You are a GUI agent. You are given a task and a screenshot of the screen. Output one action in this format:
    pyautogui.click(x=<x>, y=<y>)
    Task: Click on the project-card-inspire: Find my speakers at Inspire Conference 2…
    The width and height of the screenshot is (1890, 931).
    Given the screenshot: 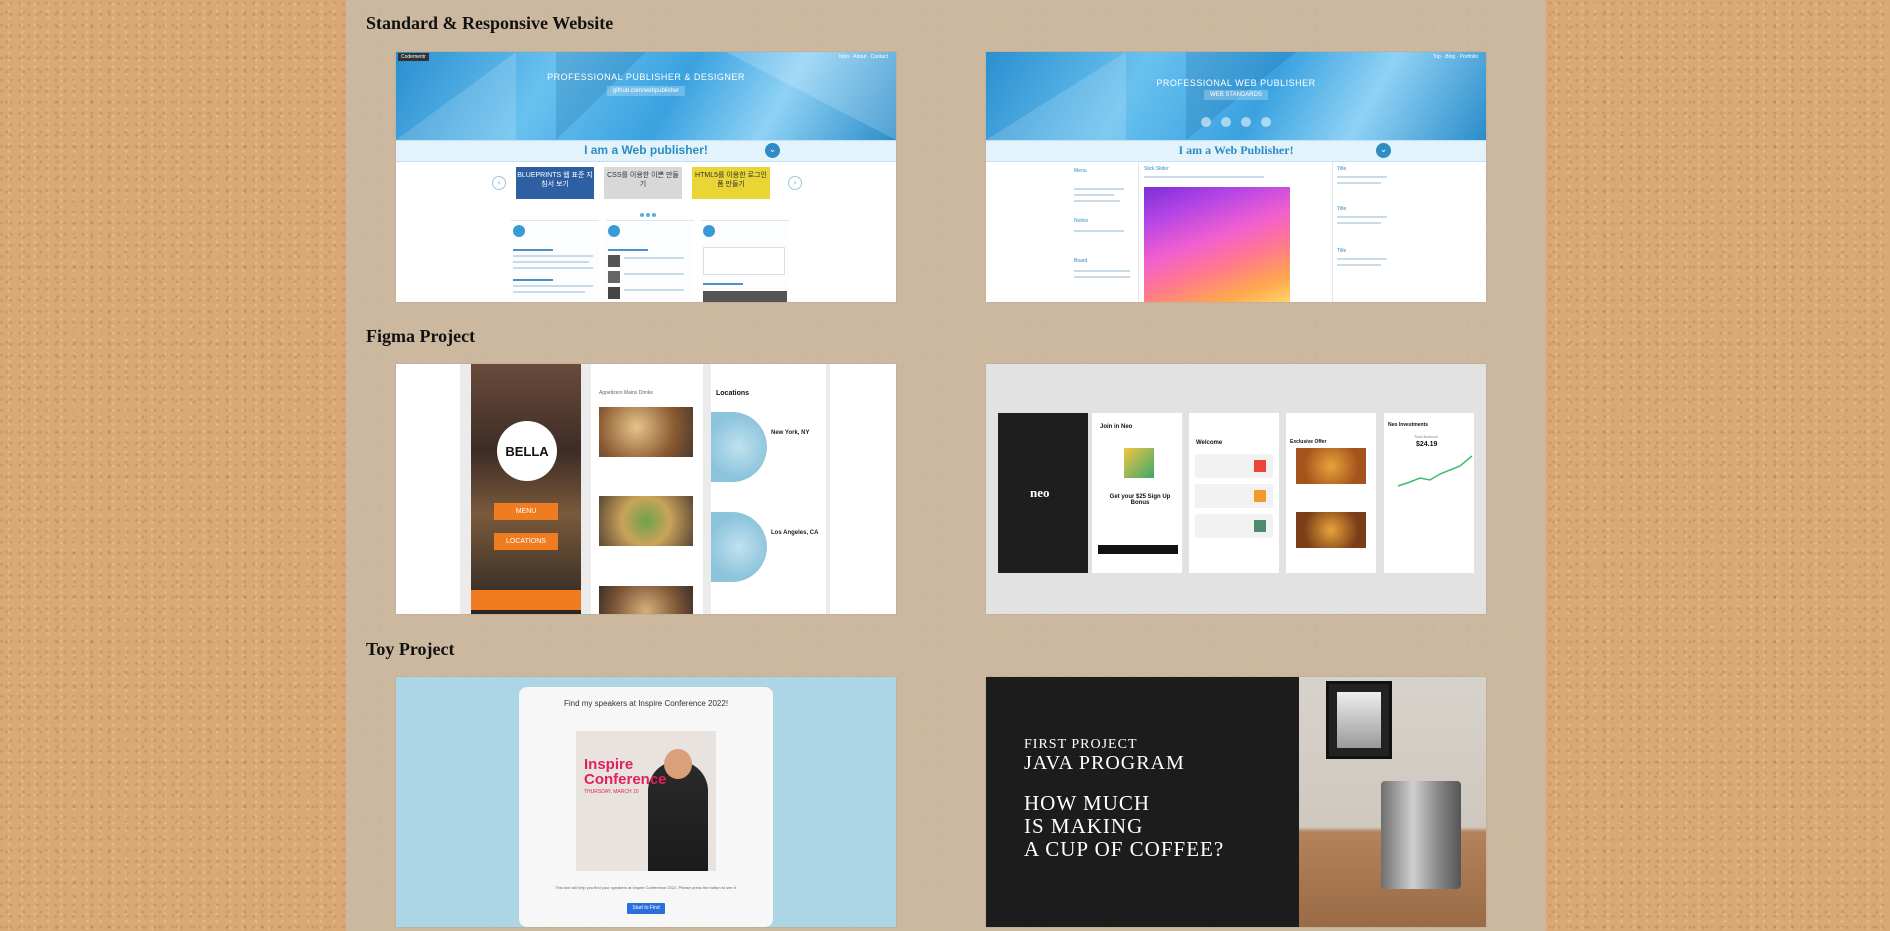 What is the action you would take?
    pyautogui.click(x=646, y=802)
    